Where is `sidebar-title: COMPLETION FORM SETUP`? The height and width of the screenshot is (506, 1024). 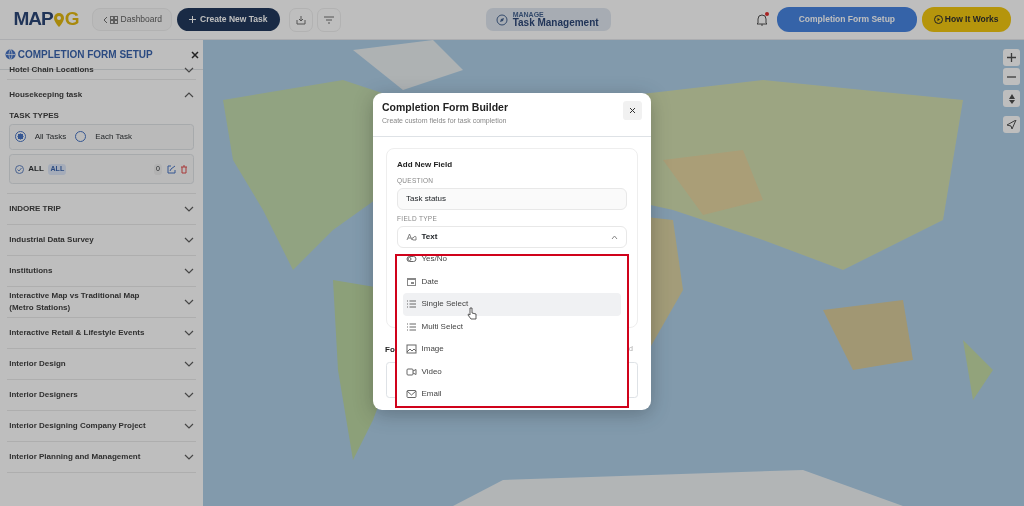
sidebar-title: COMPLETION FORM SETUP is located at coordinates (85, 55).